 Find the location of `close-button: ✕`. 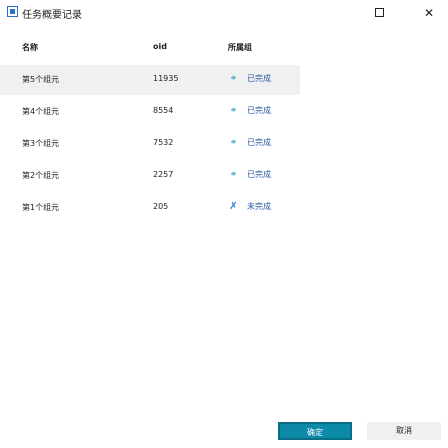

close-button: ✕ is located at coordinates (429, 13).